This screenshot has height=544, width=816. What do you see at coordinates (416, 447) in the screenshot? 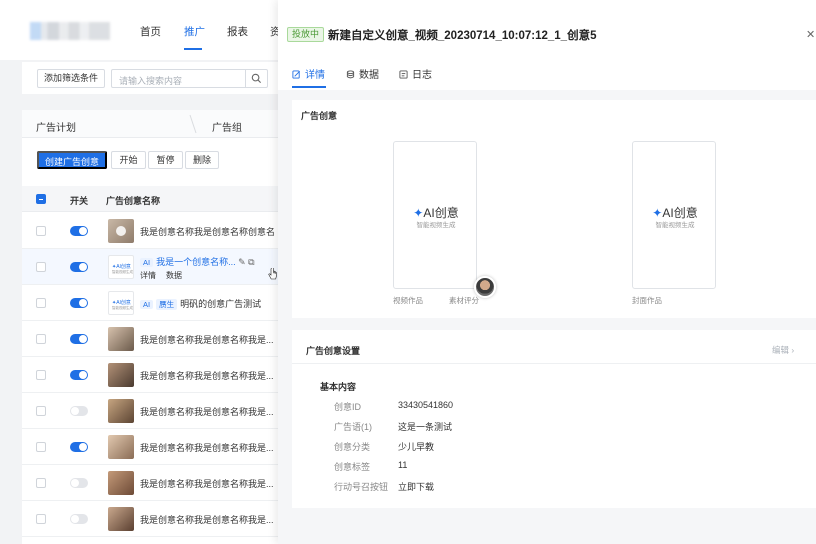
I see `field-value: 少儿早教` at bounding box center [416, 447].